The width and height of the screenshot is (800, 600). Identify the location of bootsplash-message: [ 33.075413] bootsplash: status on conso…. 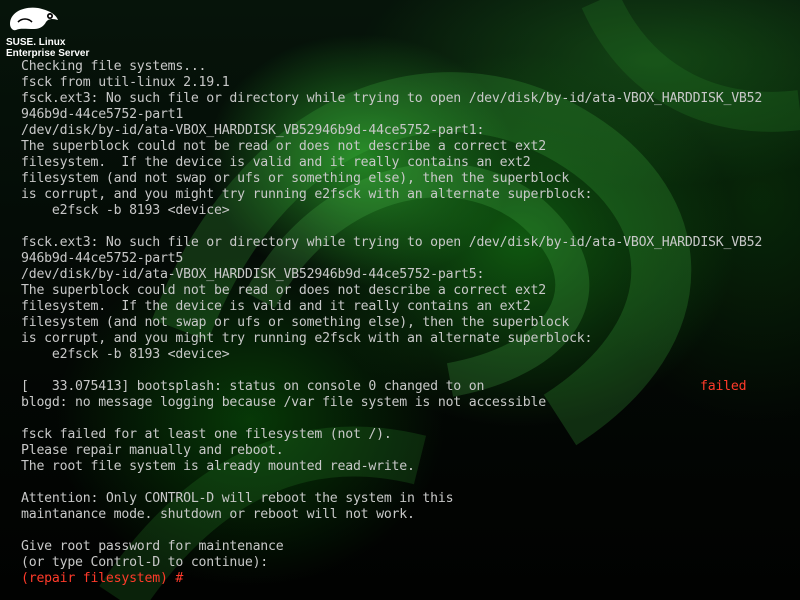
(253, 386).